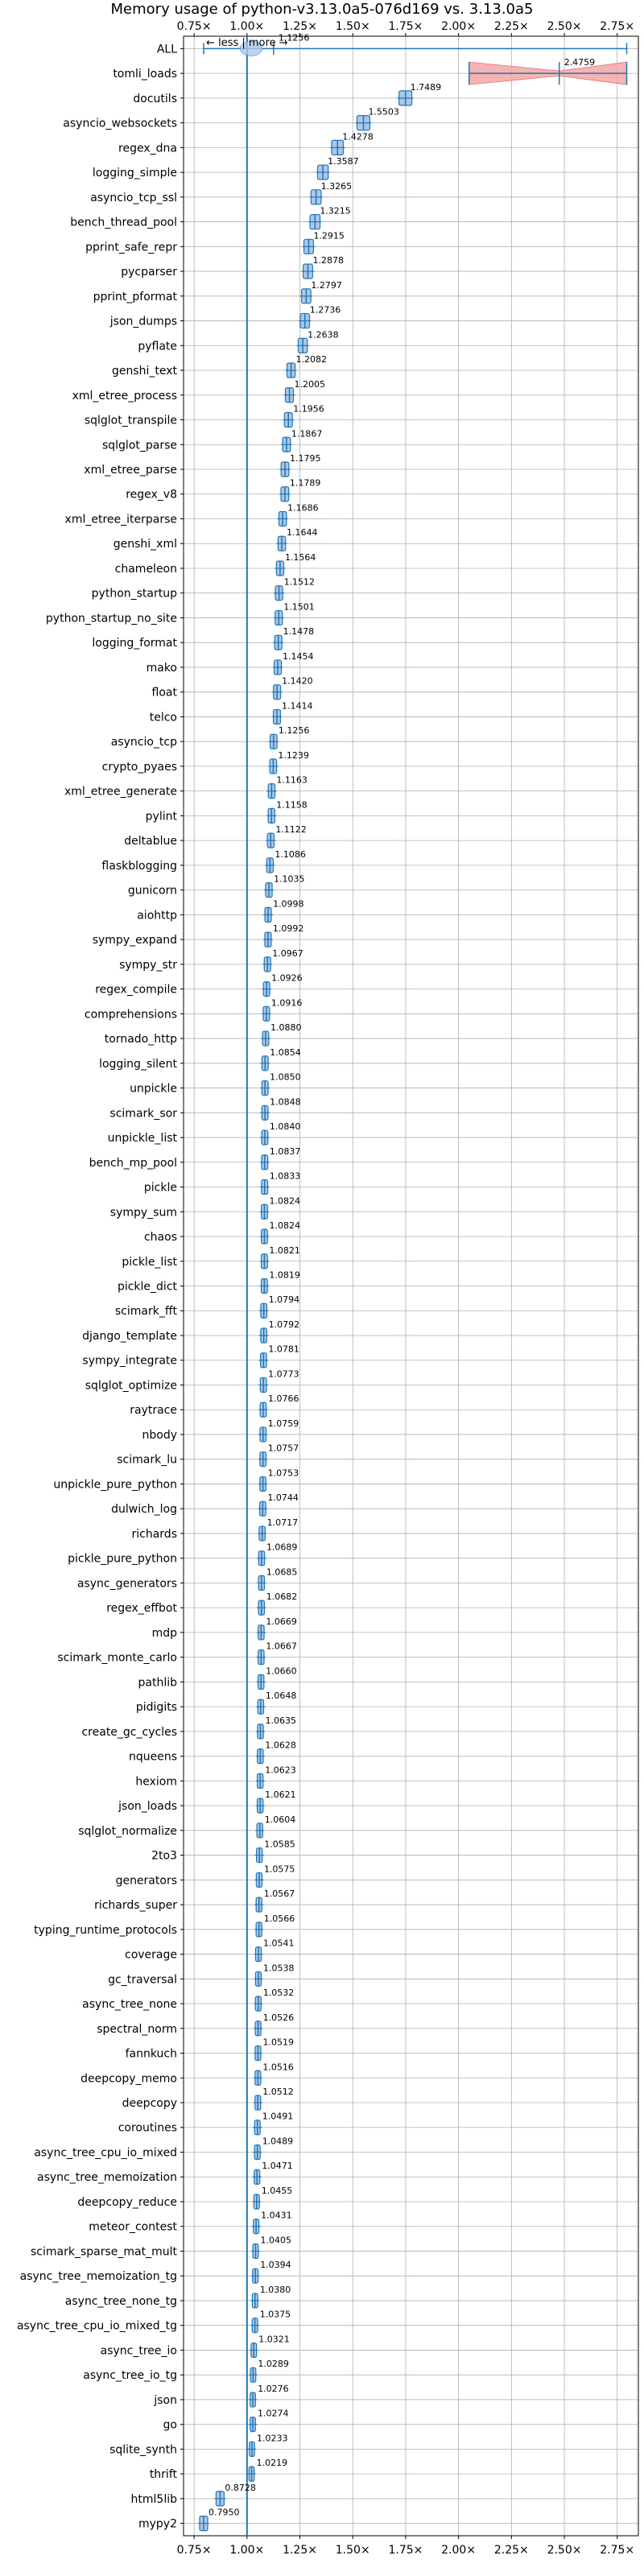 The image size is (644, 2576). Describe the element at coordinates (147, 148) in the screenshot. I see `category-label: regex_dna` at that location.